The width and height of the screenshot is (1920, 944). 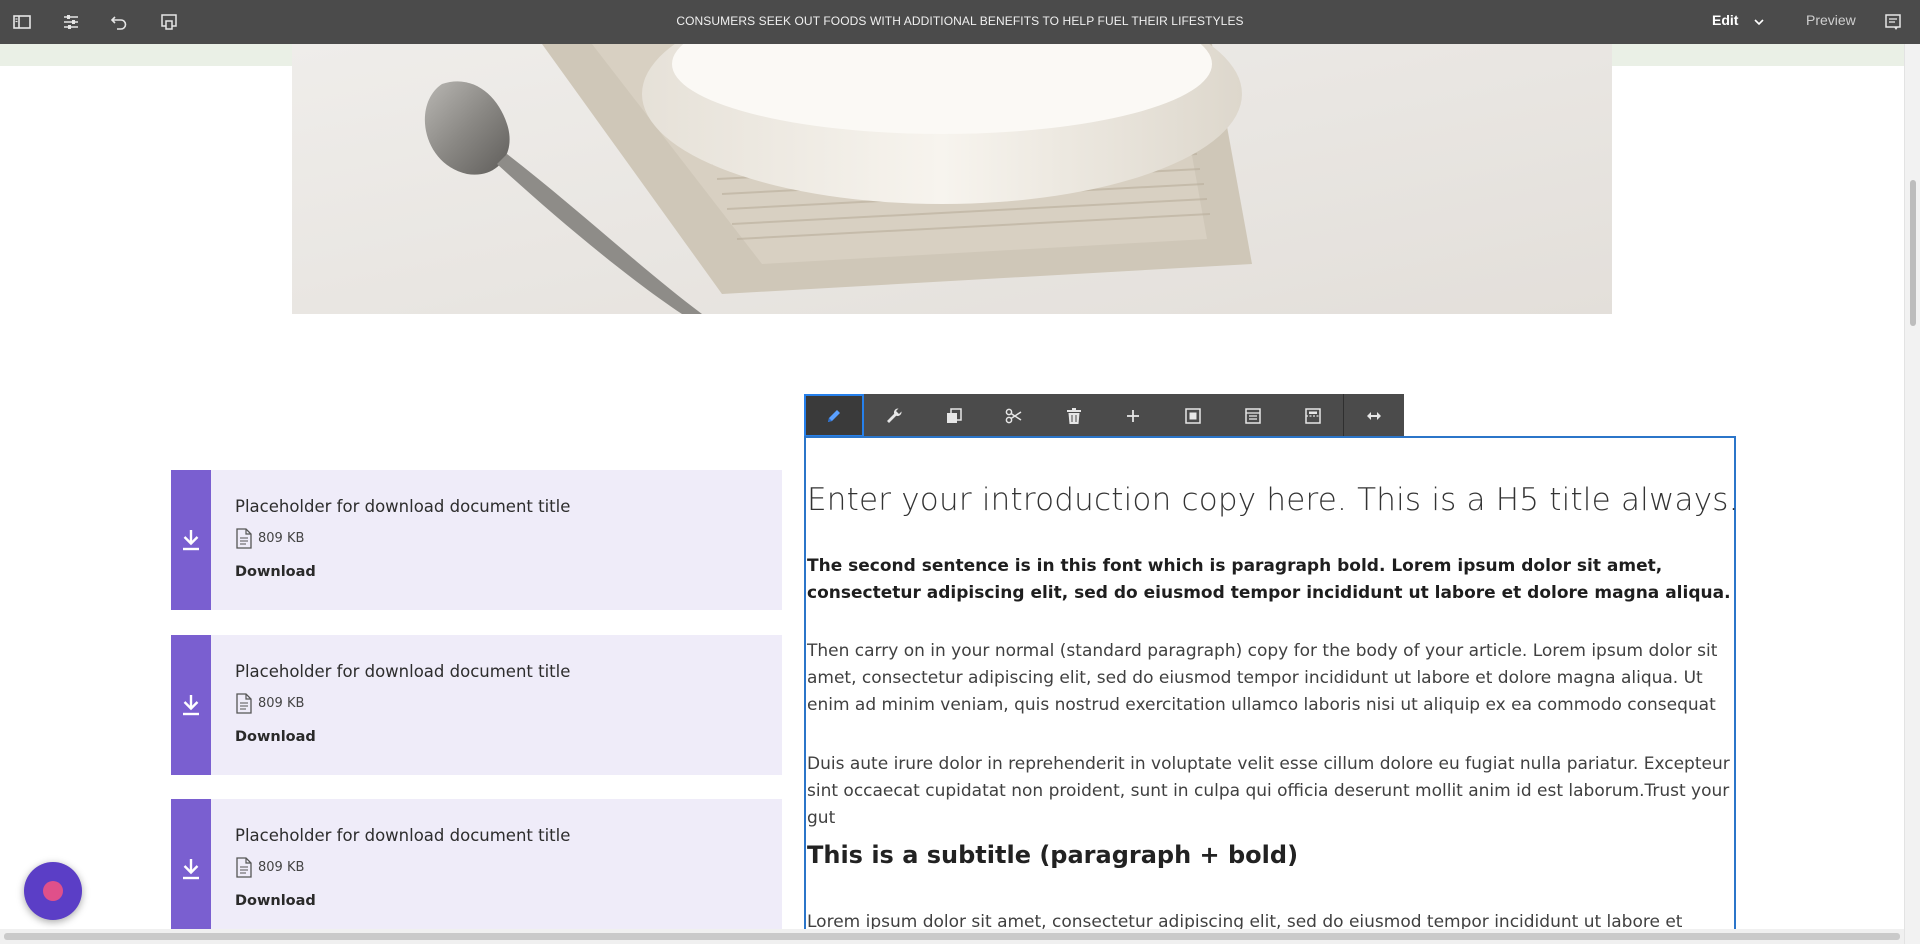 What do you see at coordinates (1374, 415) in the screenshot?
I see `resize-icon` at bounding box center [1374, 415].